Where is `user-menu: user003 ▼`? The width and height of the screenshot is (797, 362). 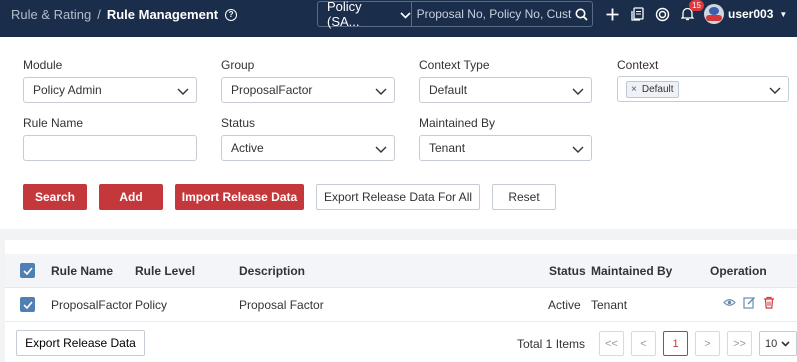 user-menu: user003 ▼ is located at coordinates (745, 14).